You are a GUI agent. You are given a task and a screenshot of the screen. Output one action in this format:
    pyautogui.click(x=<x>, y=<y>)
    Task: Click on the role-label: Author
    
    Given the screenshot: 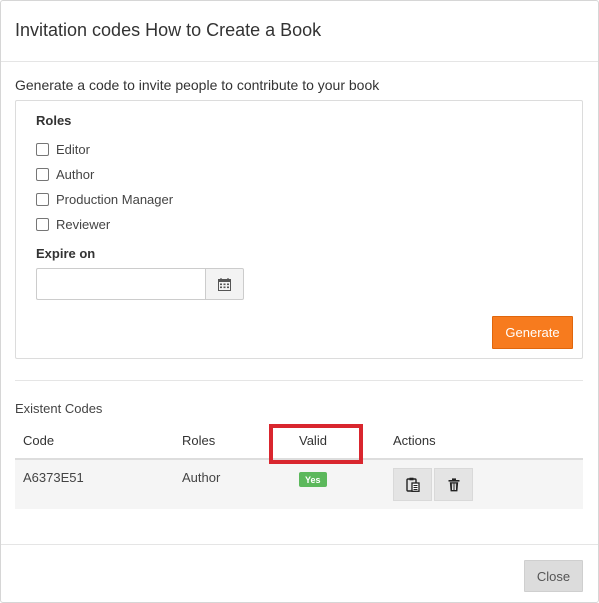 What is the action you would take?
    pyautogui.click(x=75, y=174)
    